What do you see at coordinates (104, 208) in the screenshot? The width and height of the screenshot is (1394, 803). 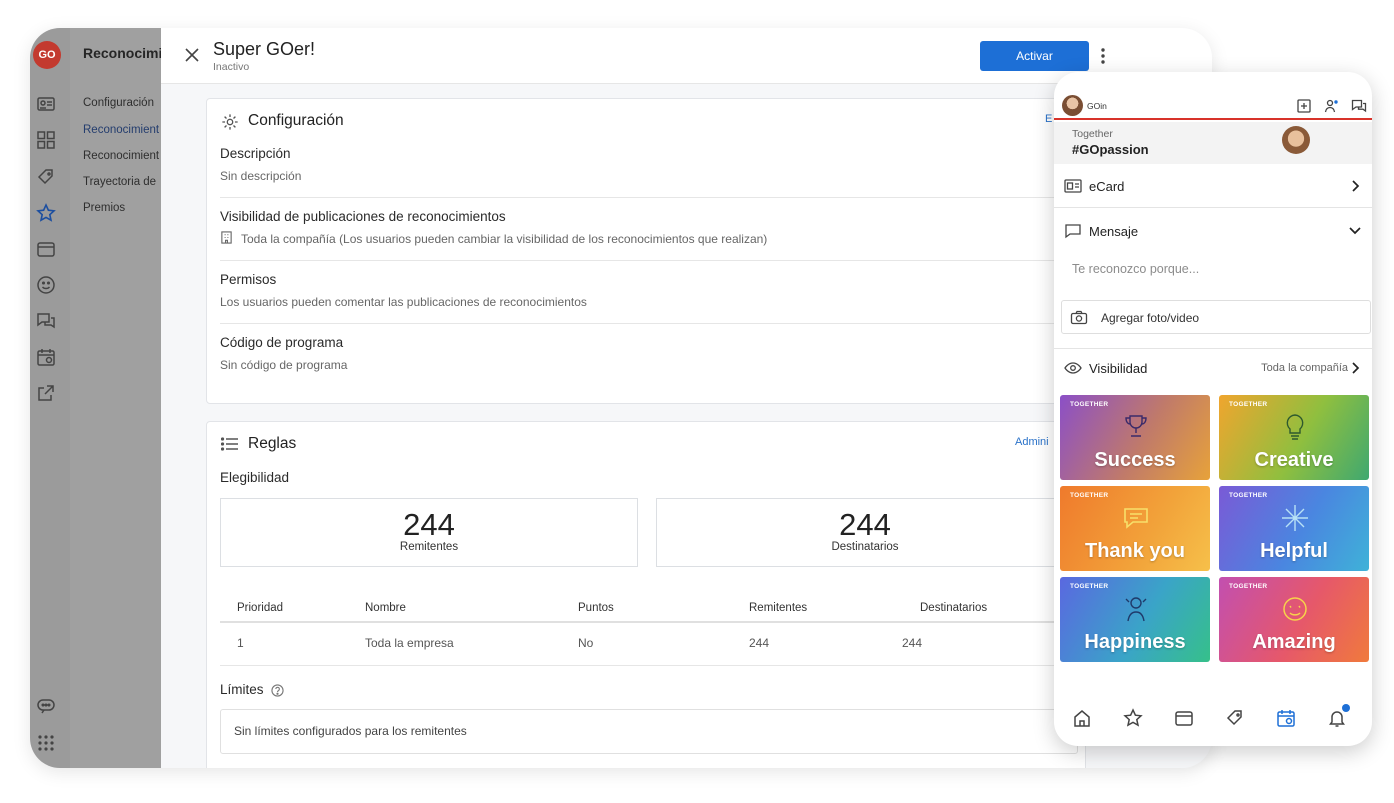 I see `subnav-item-premios: Premios` at bounding box center [104, 208].